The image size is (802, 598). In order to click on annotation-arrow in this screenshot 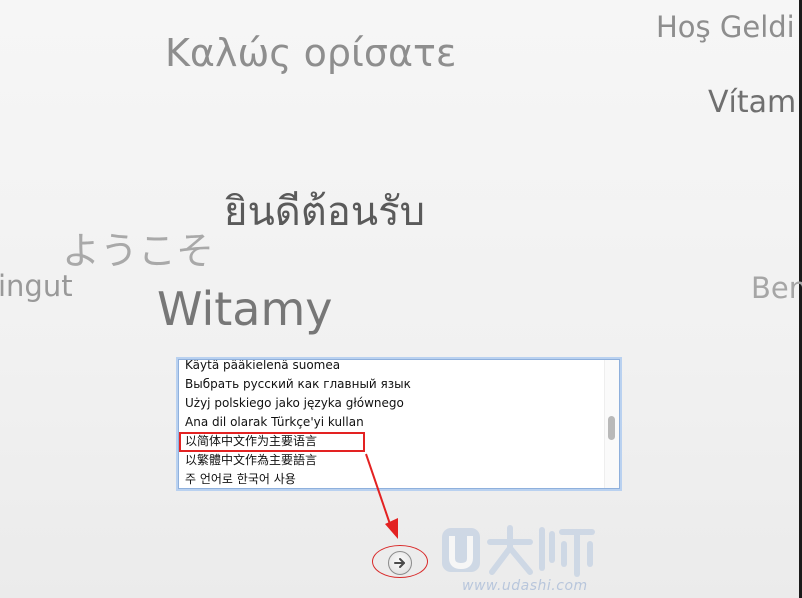, I will do `click(381, 496)`.